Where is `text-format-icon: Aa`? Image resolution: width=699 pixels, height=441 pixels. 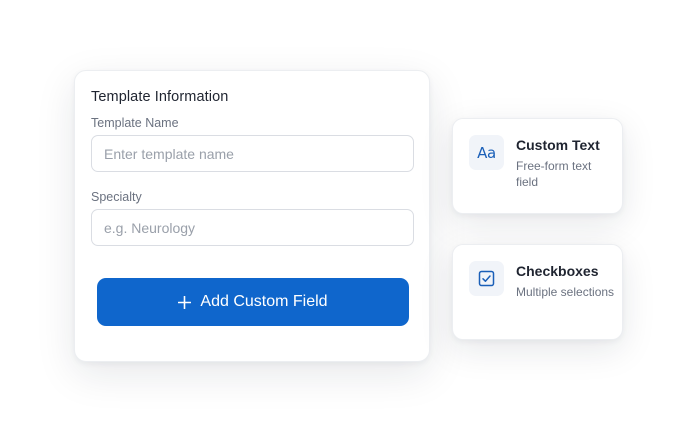
text-format-icon: Aa is located at coordinates (486, 152).